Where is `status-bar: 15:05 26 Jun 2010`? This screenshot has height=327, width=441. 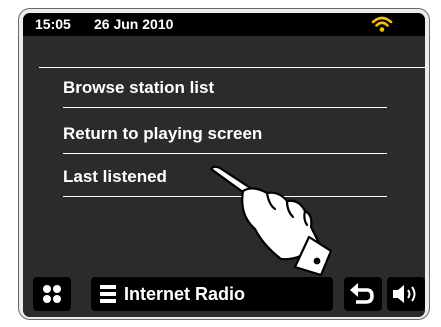 status-bar: 15:05 26 Jun 2010 is located at coordinates (224, 24).